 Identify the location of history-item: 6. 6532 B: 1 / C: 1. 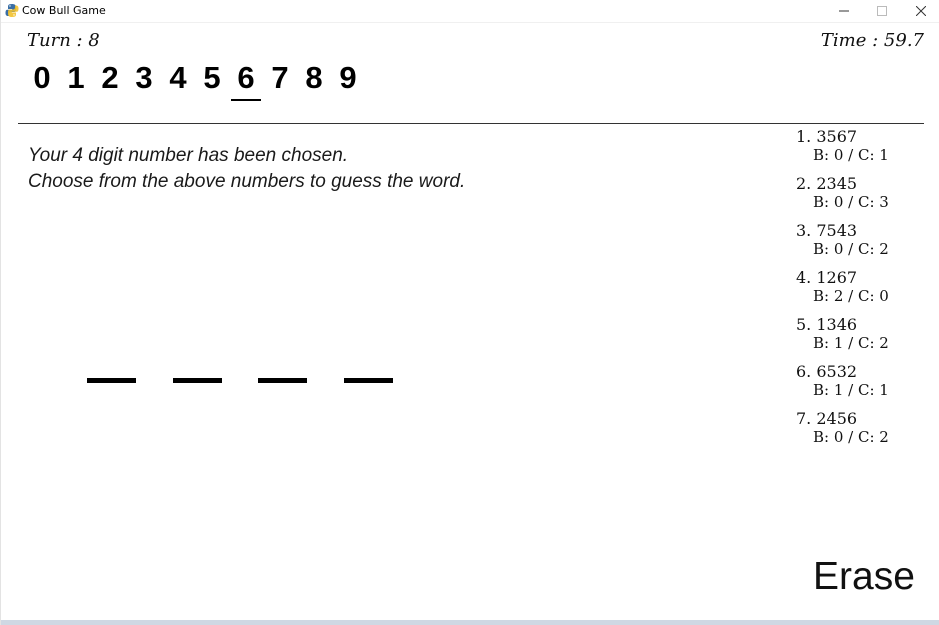
(861, 386).